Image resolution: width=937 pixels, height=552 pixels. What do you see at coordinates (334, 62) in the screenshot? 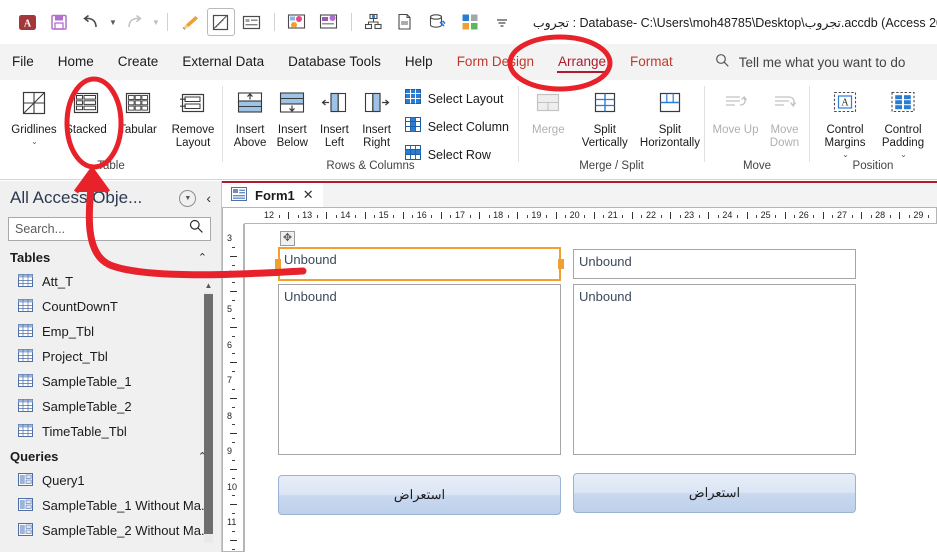
I see `tab-database-tools: Database Tools` at bounding box center [334, 62].